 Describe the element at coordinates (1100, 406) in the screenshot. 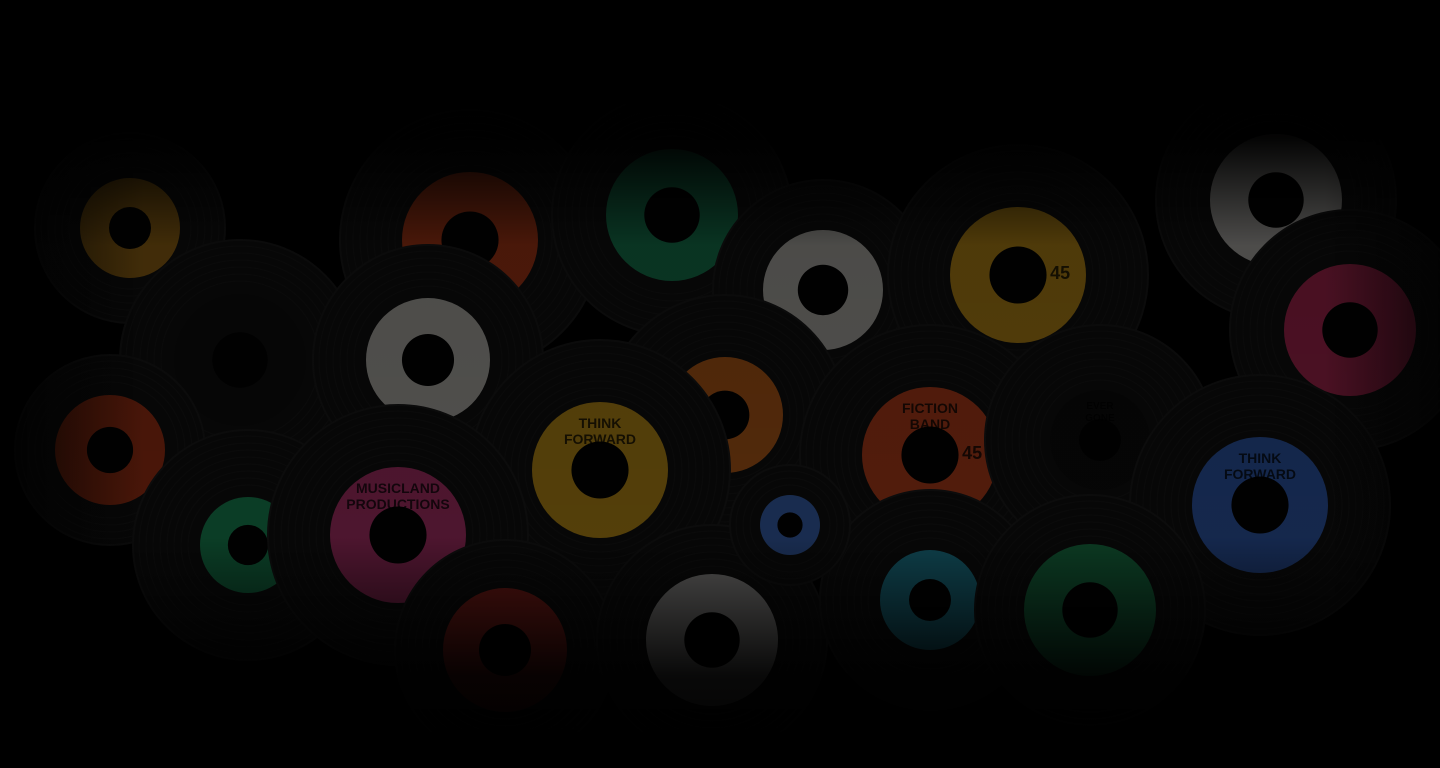

I see `label-text: EVER` at that location.